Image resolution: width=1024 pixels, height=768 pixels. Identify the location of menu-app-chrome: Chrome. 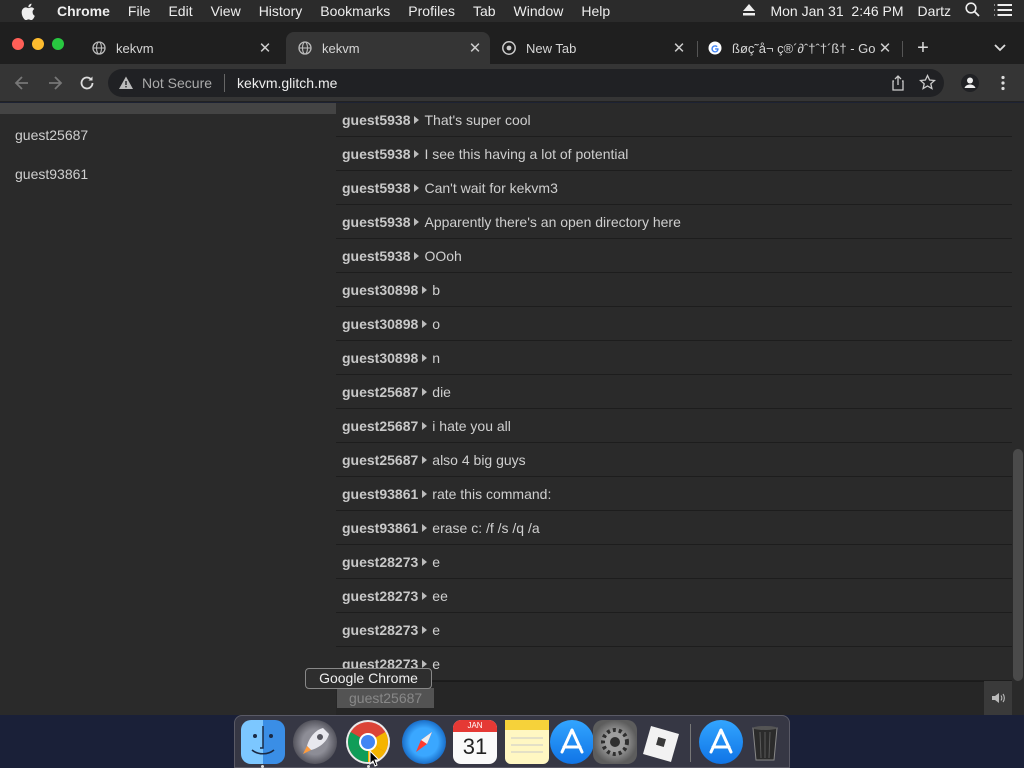
(83, 11).